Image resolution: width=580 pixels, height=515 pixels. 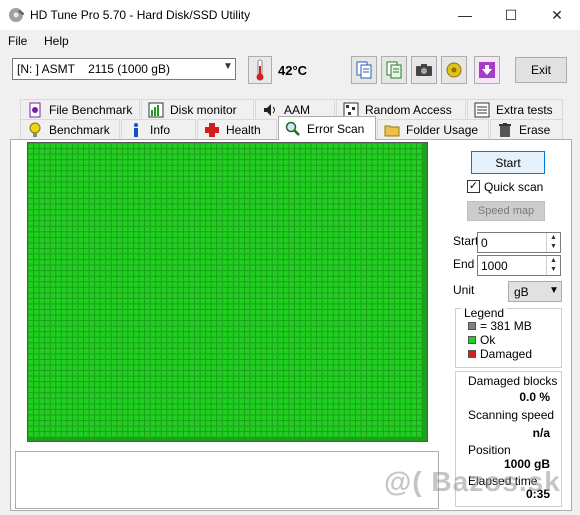 I want to click on camera-icon, so click(x=424, y=70).